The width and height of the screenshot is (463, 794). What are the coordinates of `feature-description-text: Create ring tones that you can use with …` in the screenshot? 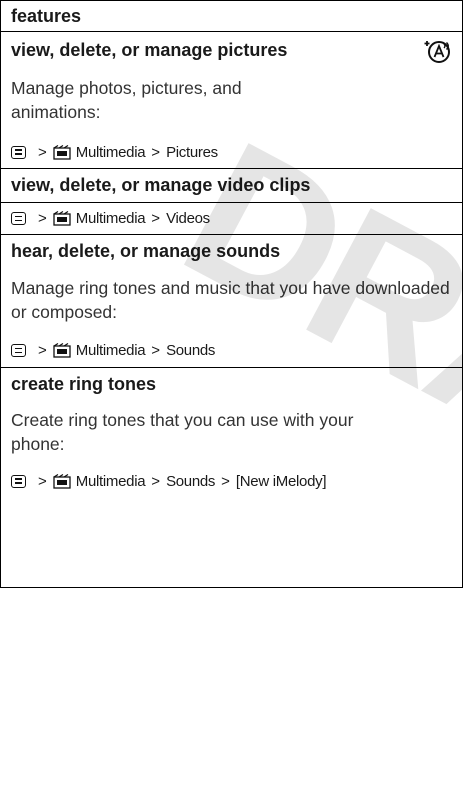 It's located at (182, 432).